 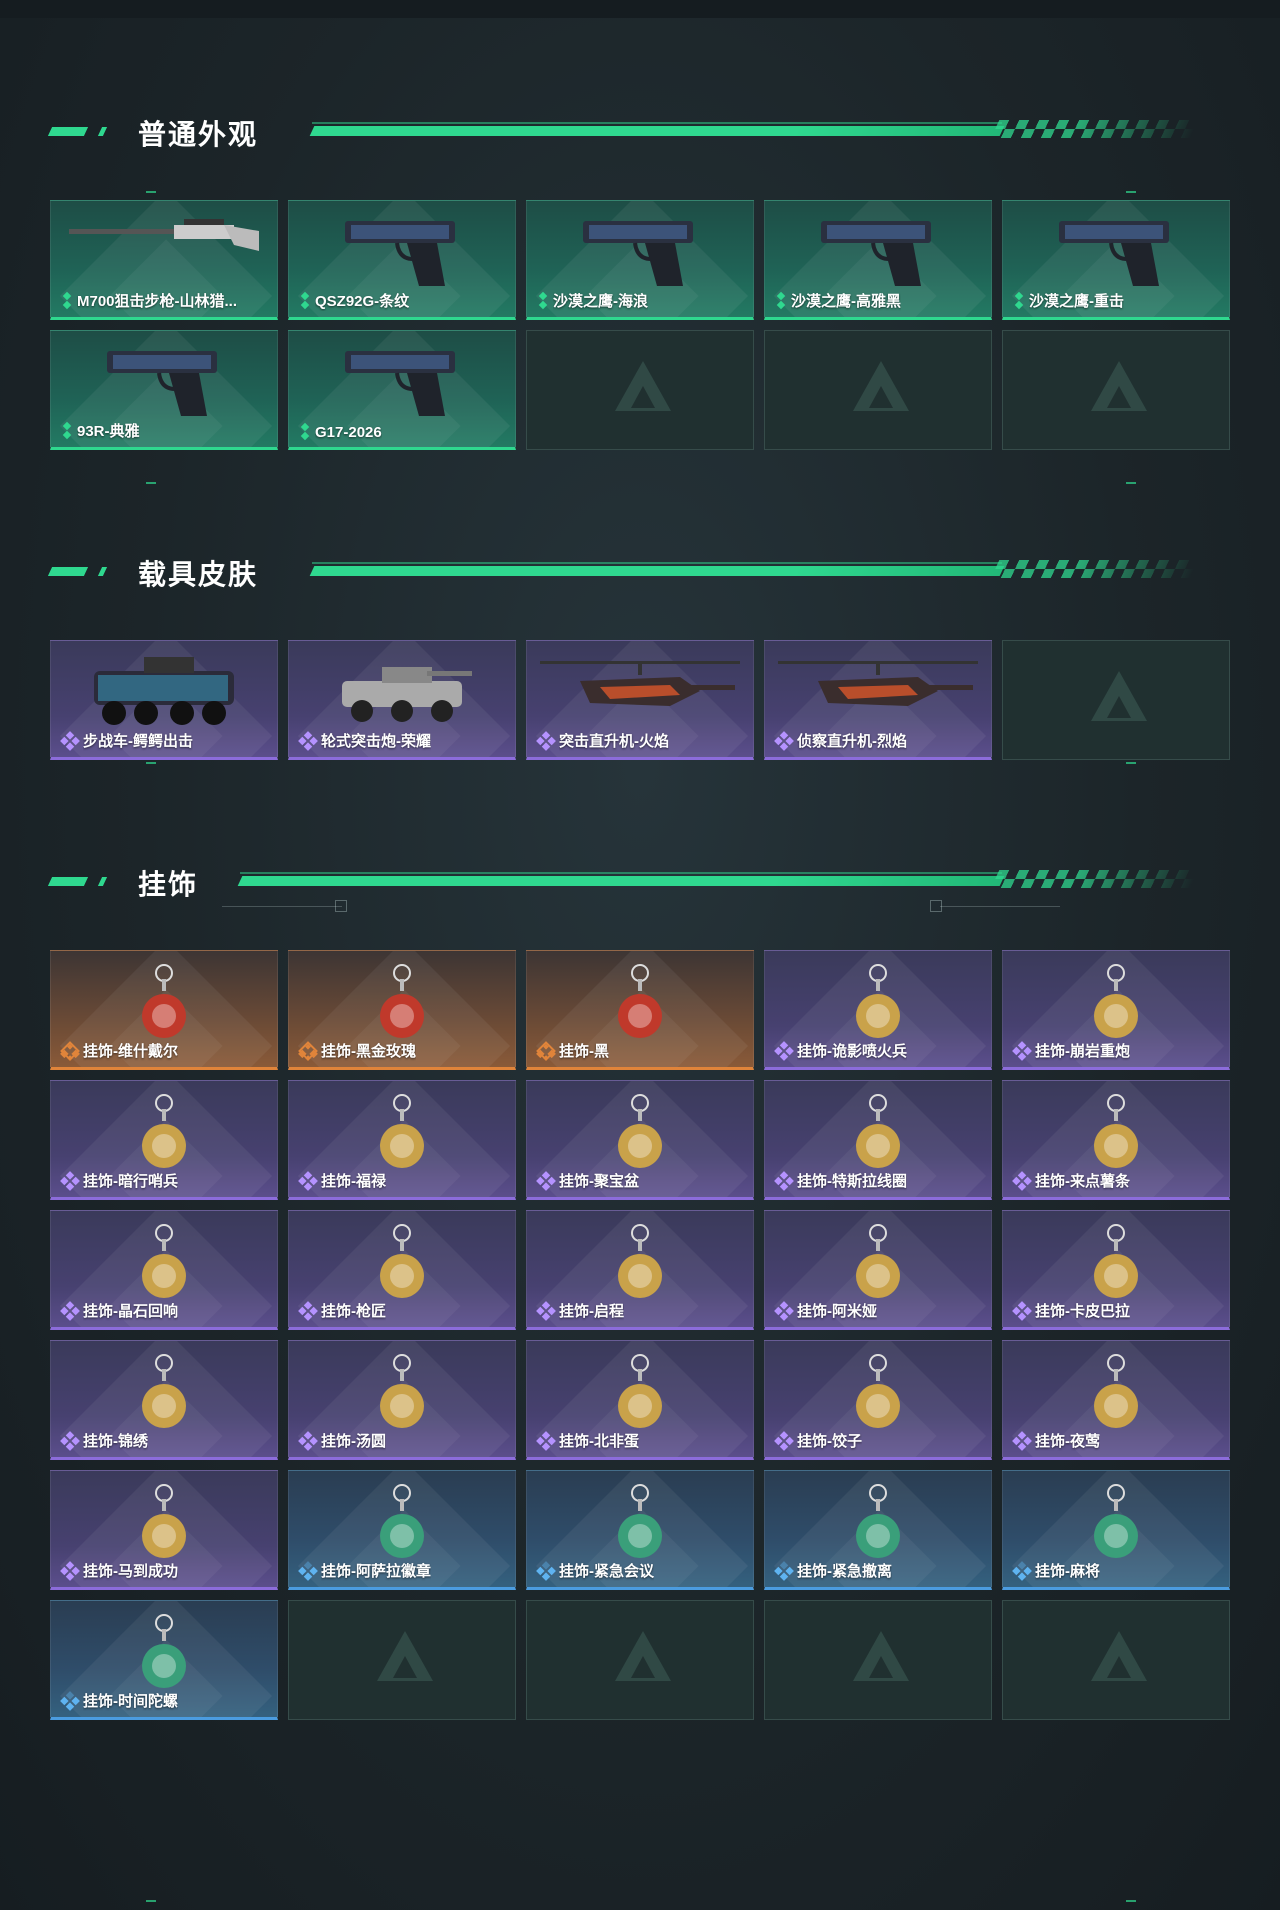 What do you see at coordinates (879, 740) in the screenshot?
I see `item-label-row: 侦察直升机-烈焰` at bounding box center [879, 740].